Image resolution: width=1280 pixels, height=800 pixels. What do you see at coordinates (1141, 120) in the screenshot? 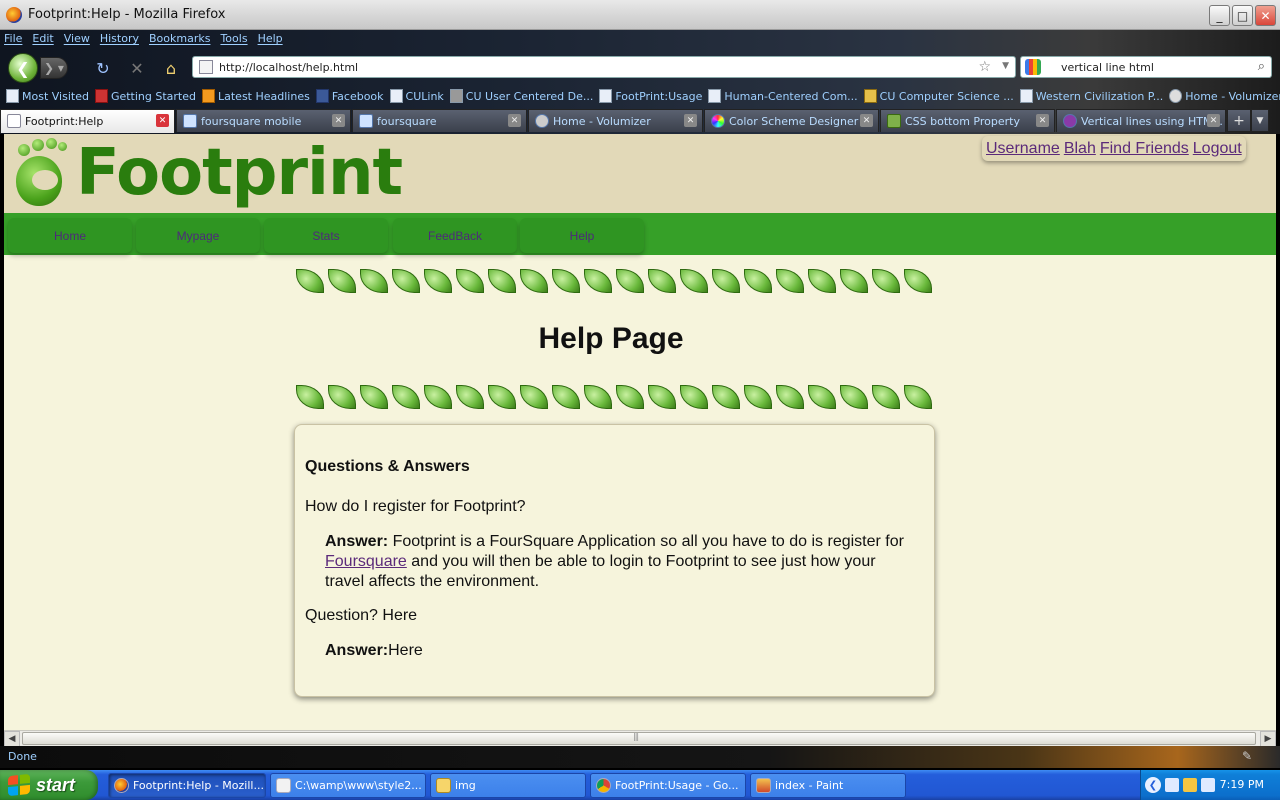
I see `tab-vertical-lines: Vertical lines using HTM... ✕` at bounding box center [1141, 120].